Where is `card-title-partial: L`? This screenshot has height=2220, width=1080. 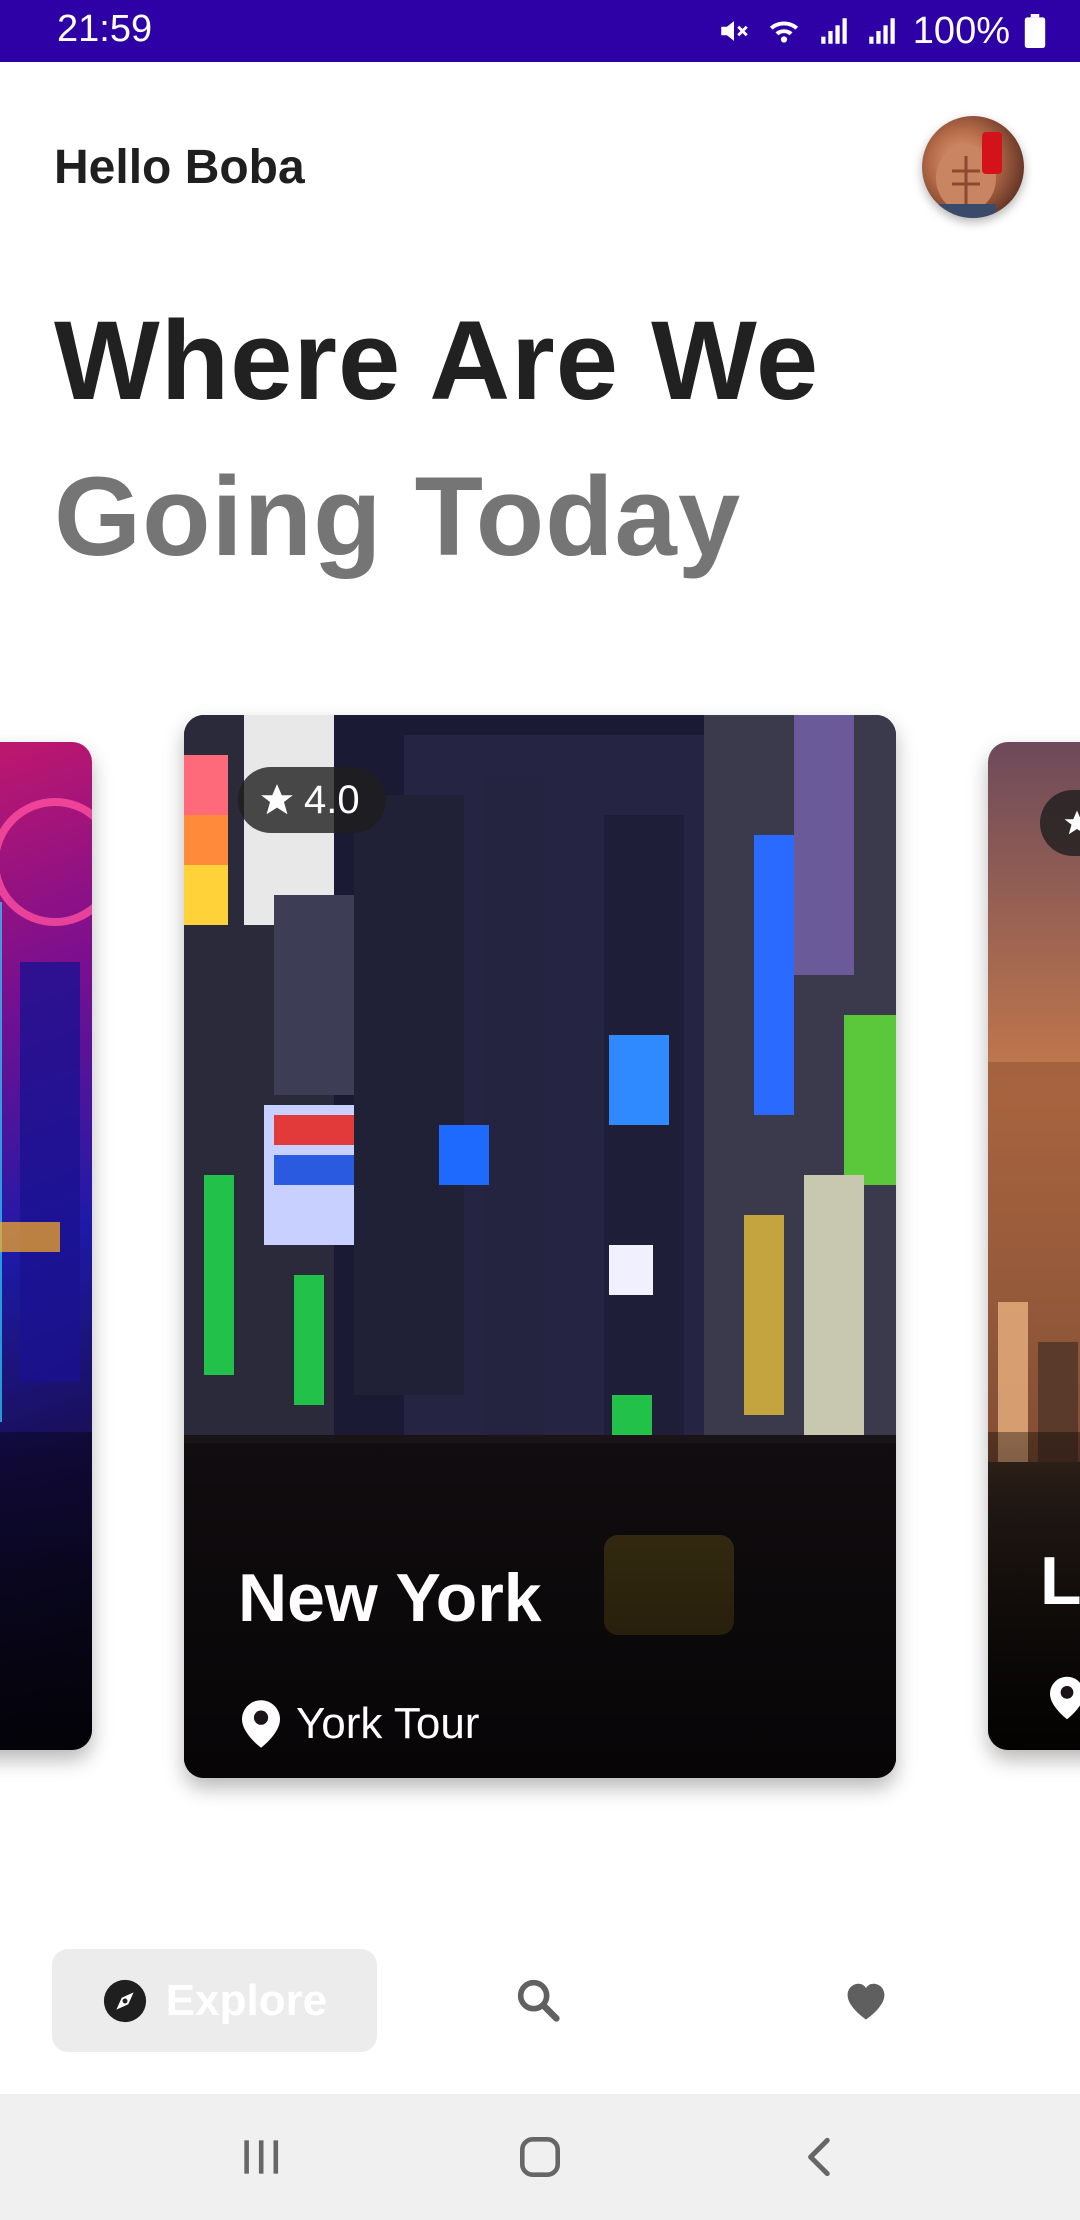
card-title-partial: L is located at coordinates (1060, 1581).